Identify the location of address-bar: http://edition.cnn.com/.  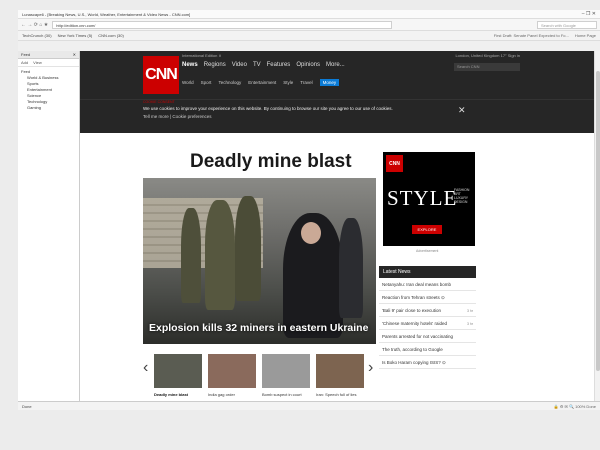
(222, 24).